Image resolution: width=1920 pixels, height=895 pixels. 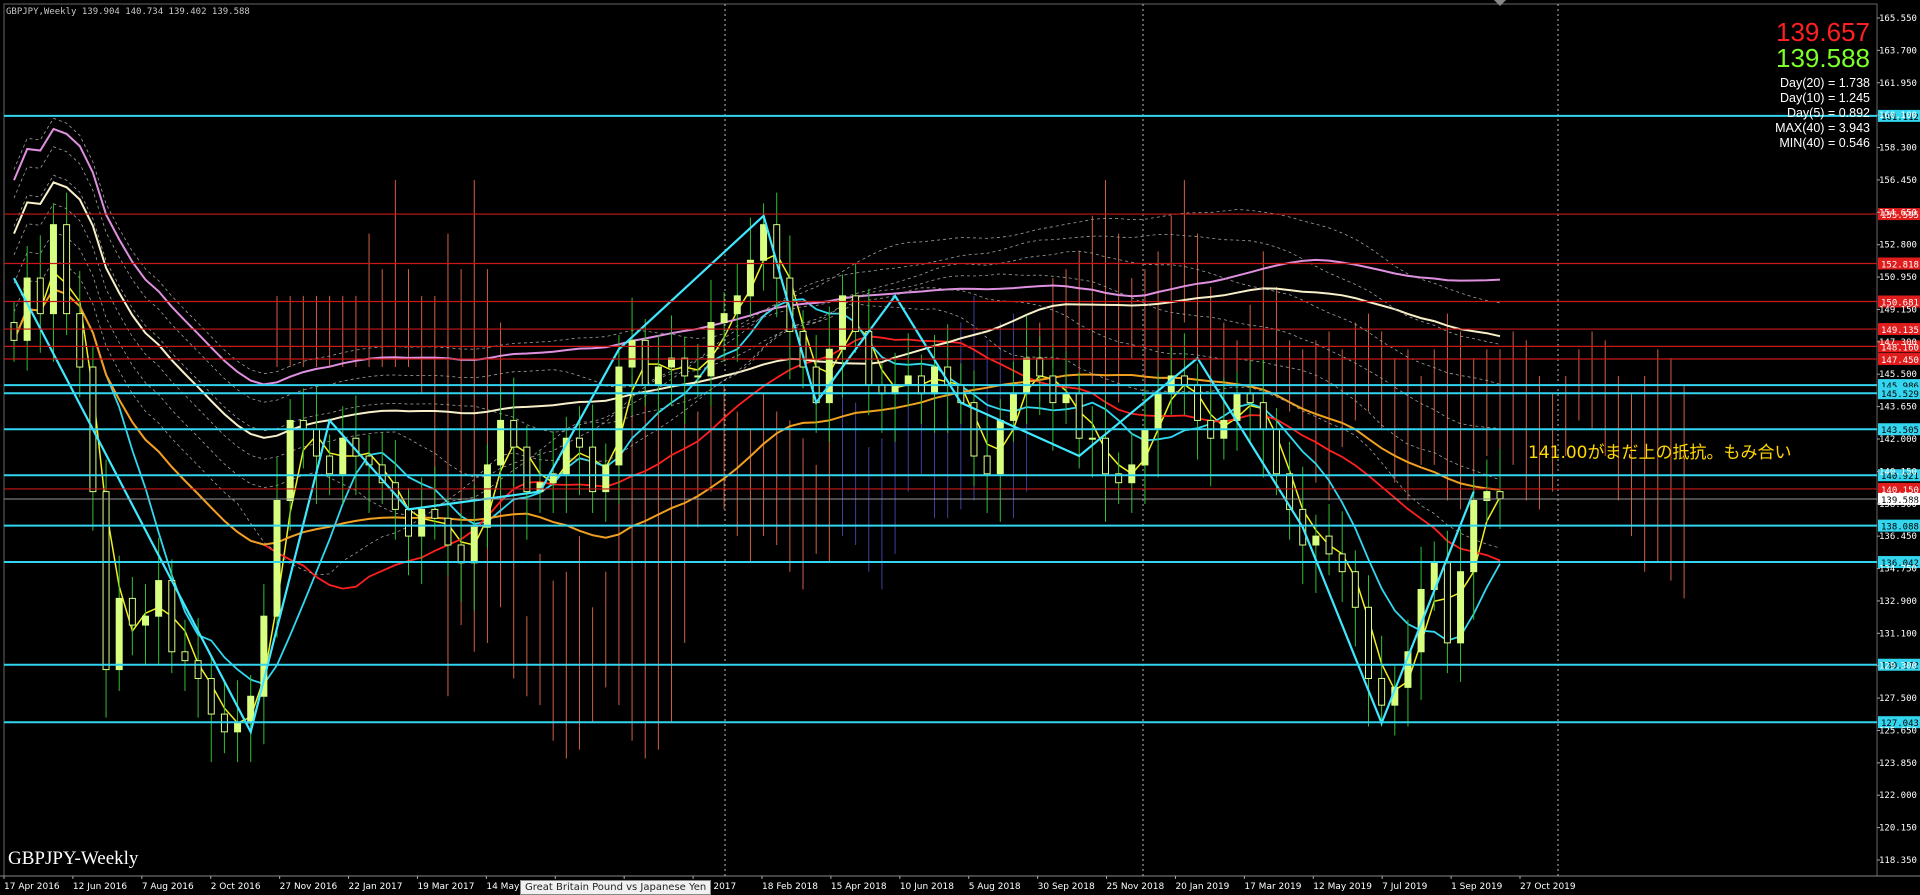 What do you see at coordinates (1660, 453) in the screenshot?
I see `analysis-comment: 141.00がまだ上の抵抗。もみ合い` at bounding box center [1660, 453].